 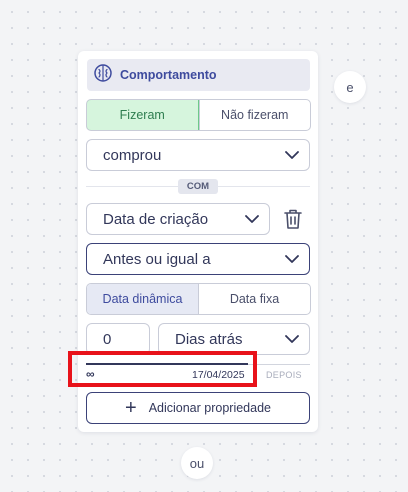 I want to click on date-mode-toggle: Data dinâmica Data fixa, so click(x=198, y=299).